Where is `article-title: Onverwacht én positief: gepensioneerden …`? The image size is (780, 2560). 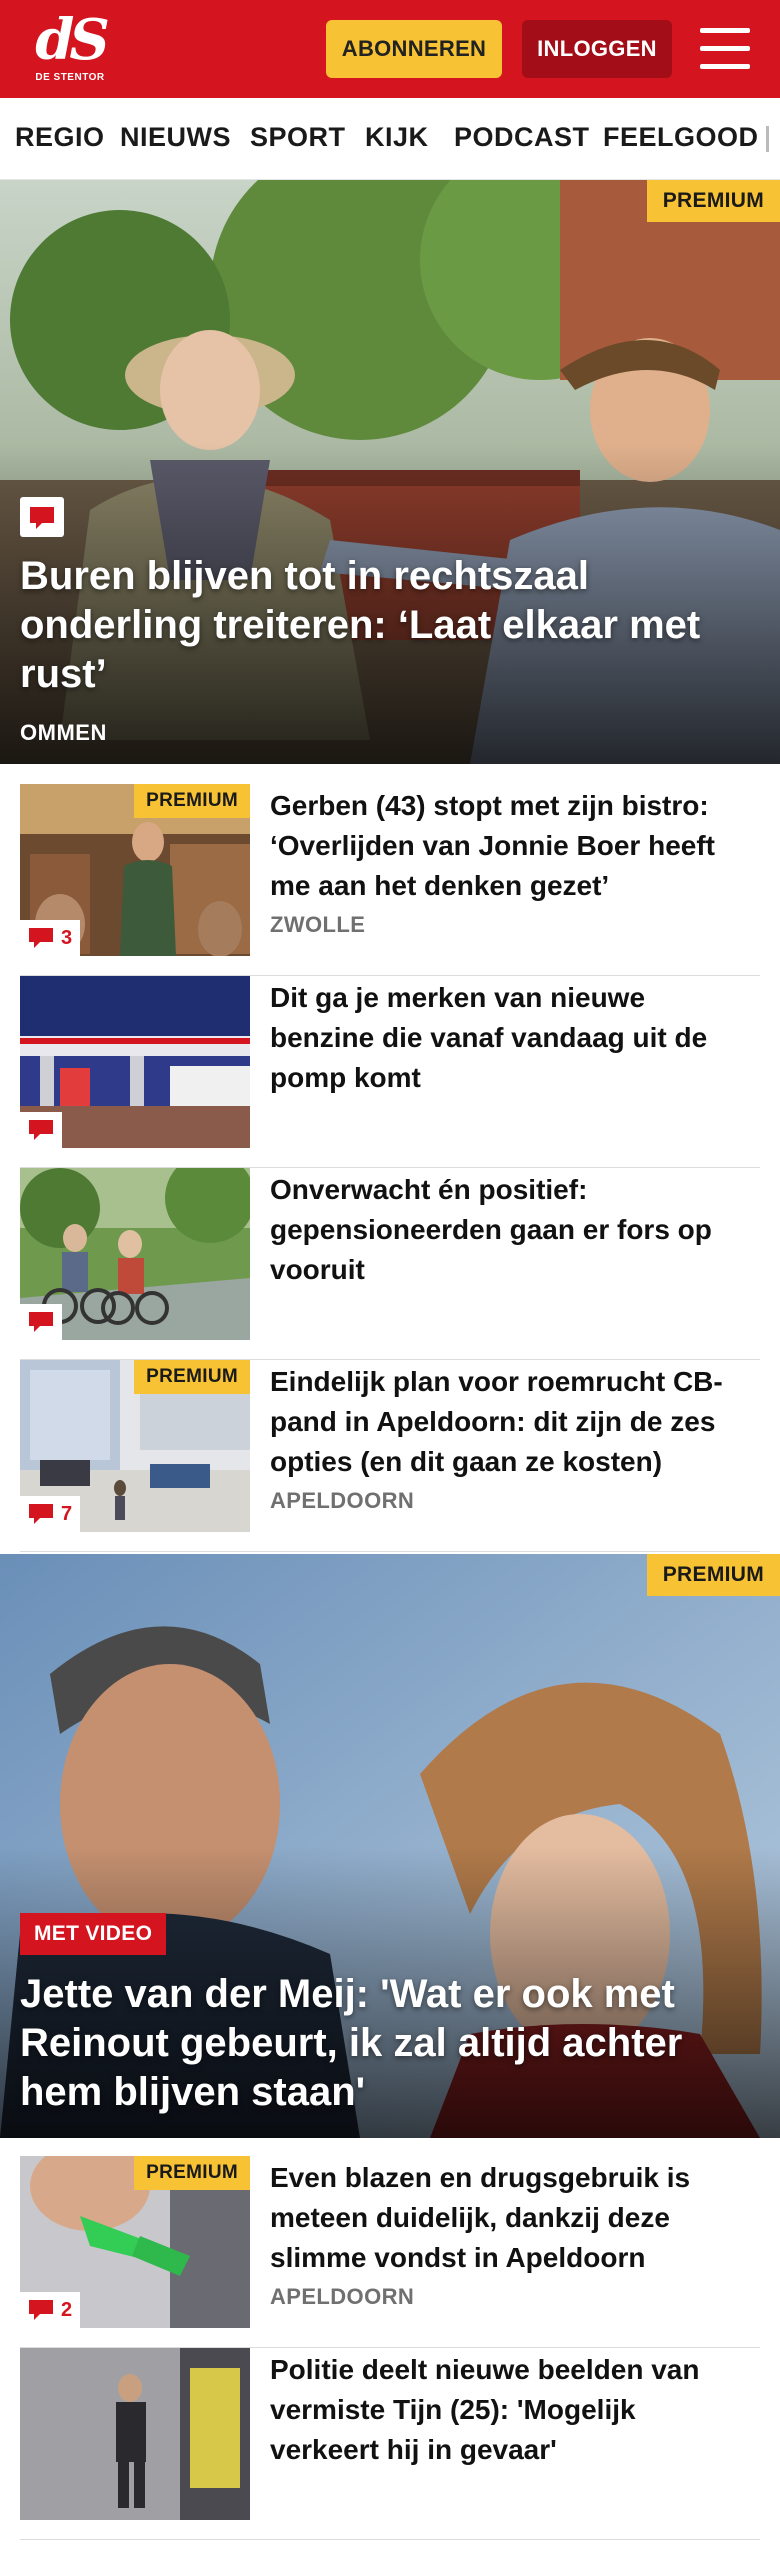
article-title: Onverwacht én positief: gepensioneerden … is located at coordinates (510, 1230).